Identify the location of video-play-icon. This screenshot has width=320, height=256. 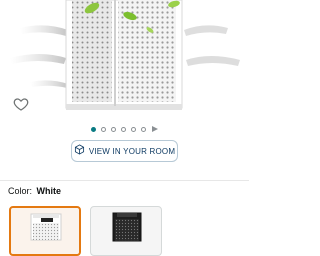
(155, 129).